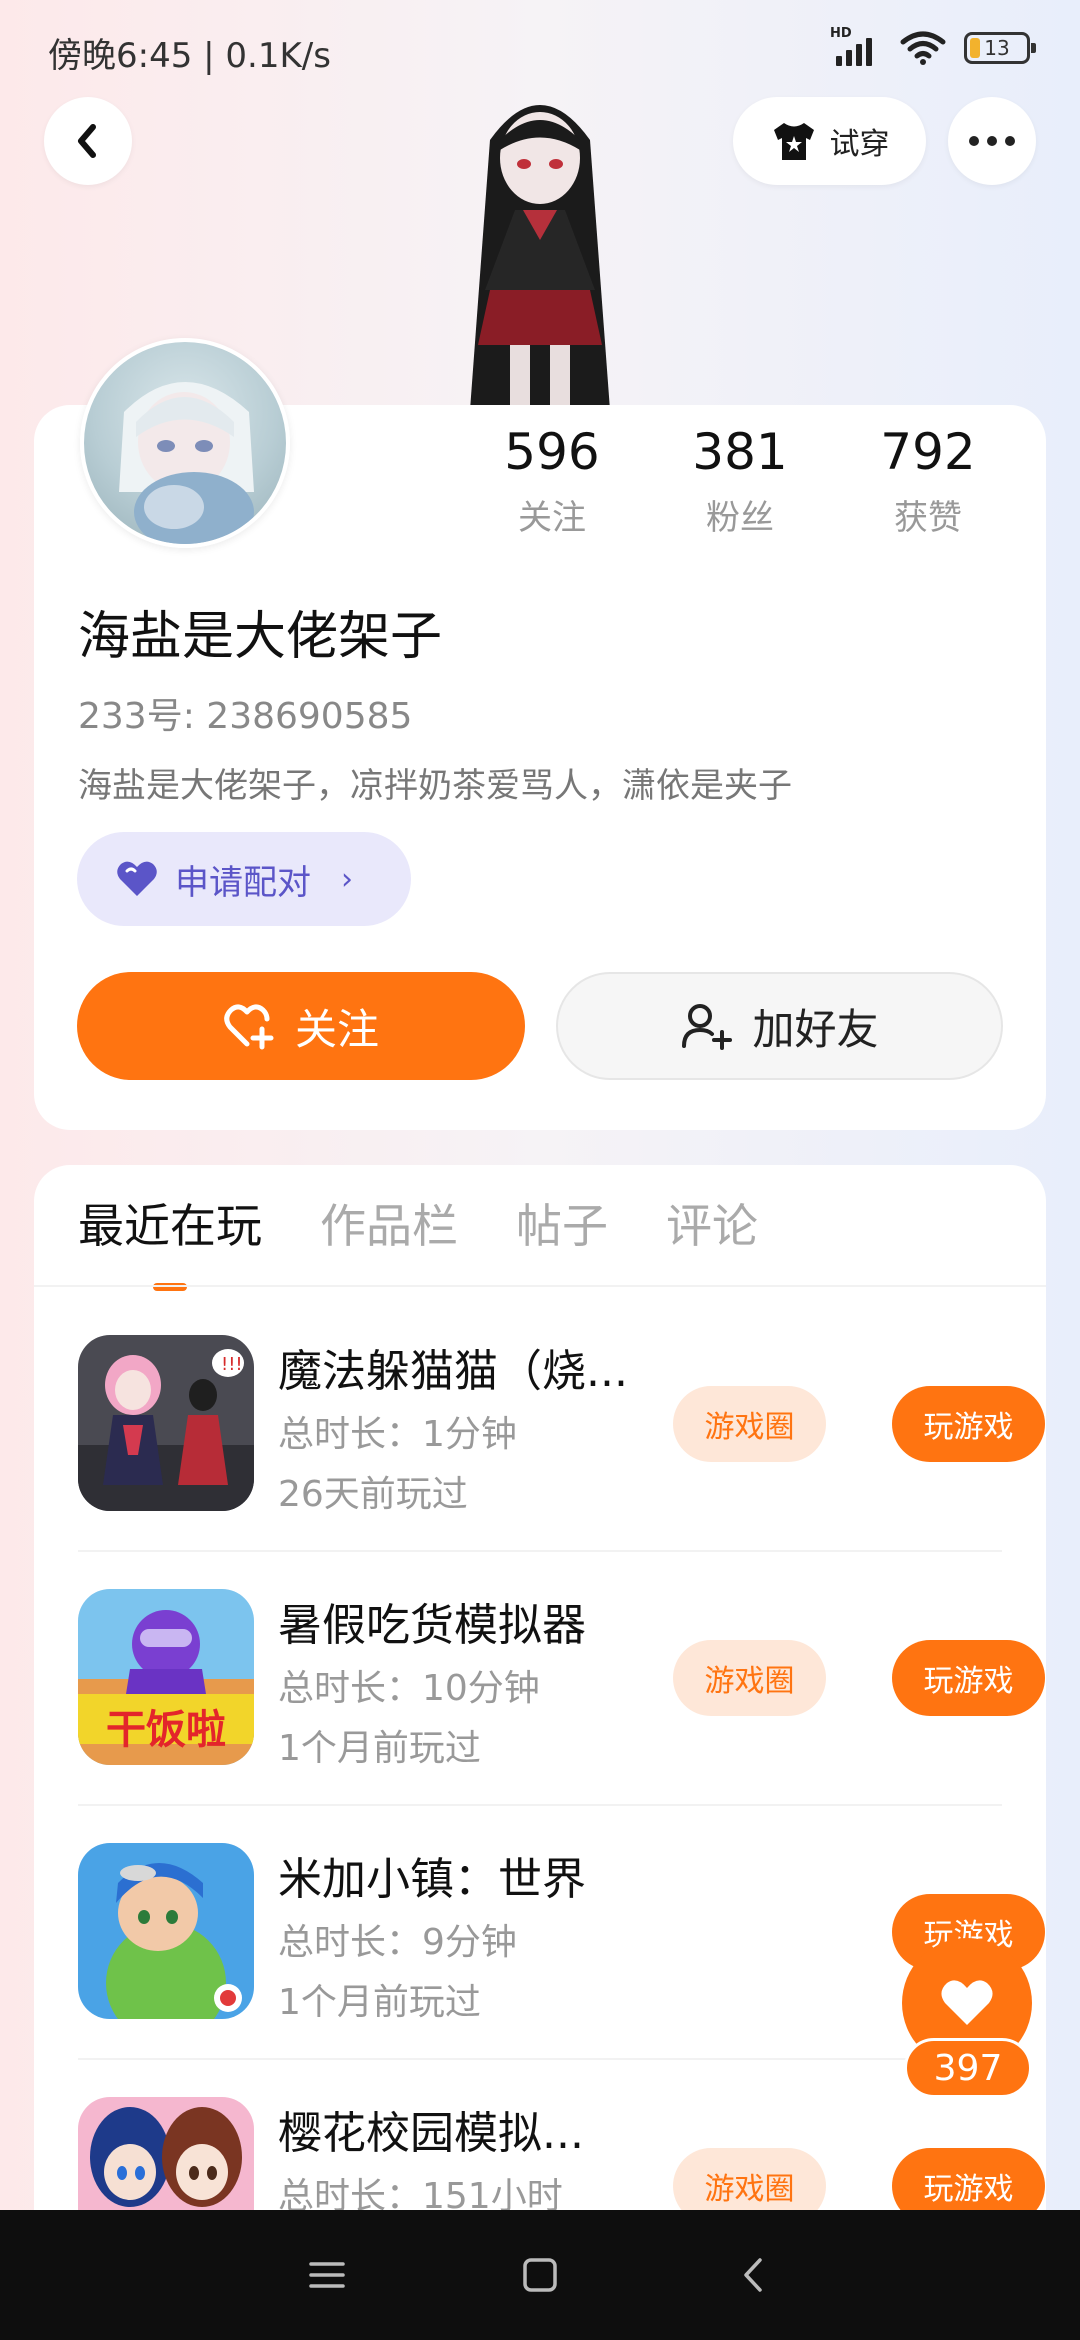 This screenshot has width=1080, height=2340. What do you see at coordinates (397, 1434) in the screenshot?
I see `game-duration: 总时长：1分钟` at bounding box center [397, 1434].